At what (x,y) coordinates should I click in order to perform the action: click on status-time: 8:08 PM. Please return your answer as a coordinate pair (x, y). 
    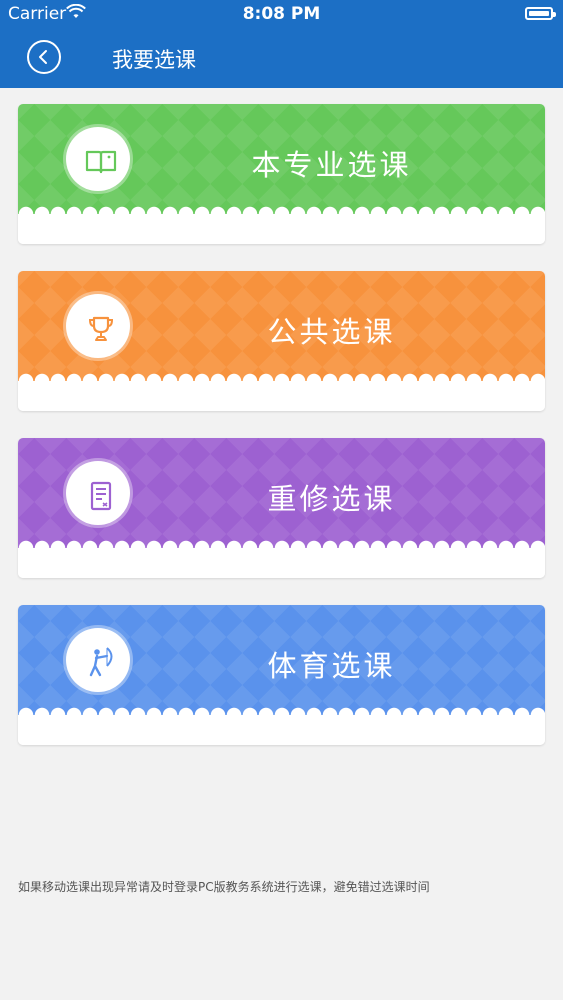
    Looking at the image, I should click on (281, 14).